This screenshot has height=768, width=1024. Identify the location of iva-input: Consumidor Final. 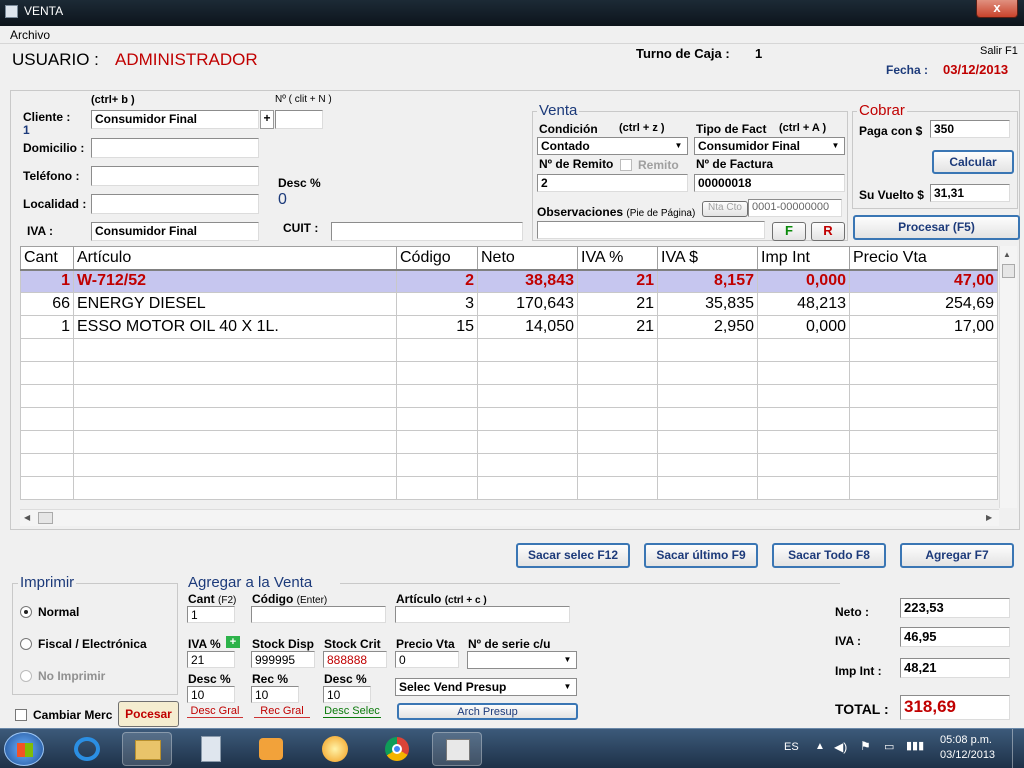
(175, 231).